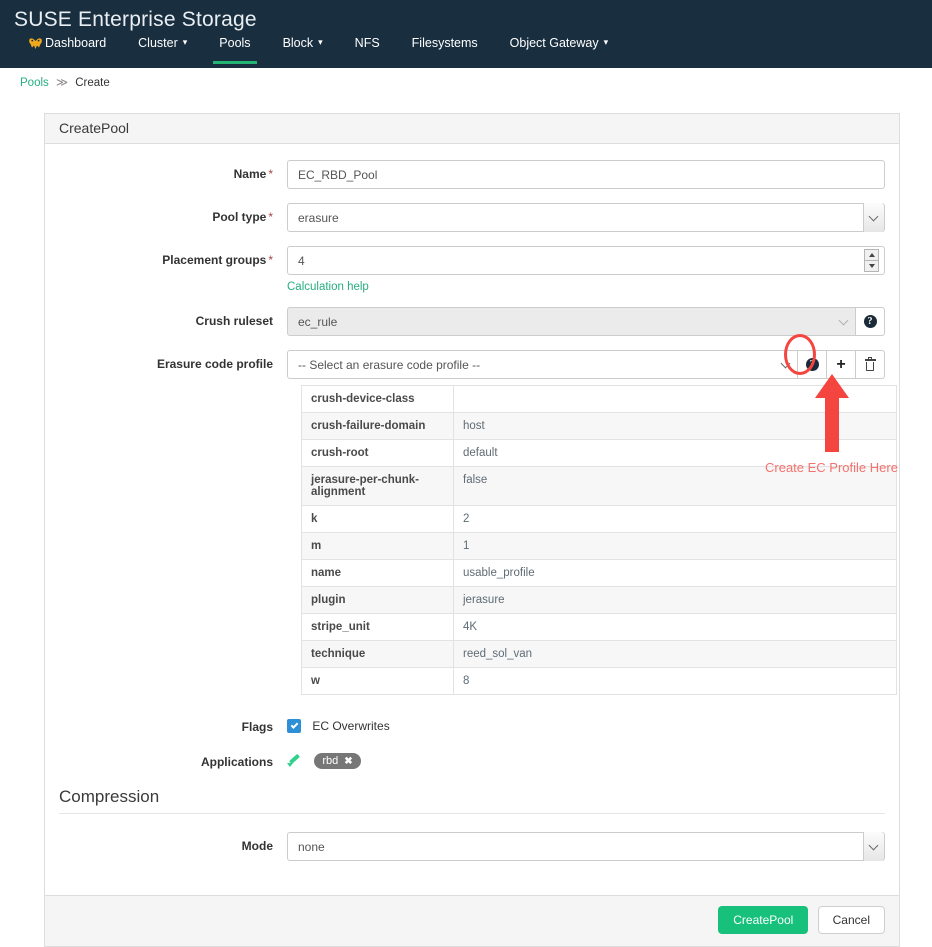  I want to click on application-badge-rbd: rbd ✖, so click(337, 761).